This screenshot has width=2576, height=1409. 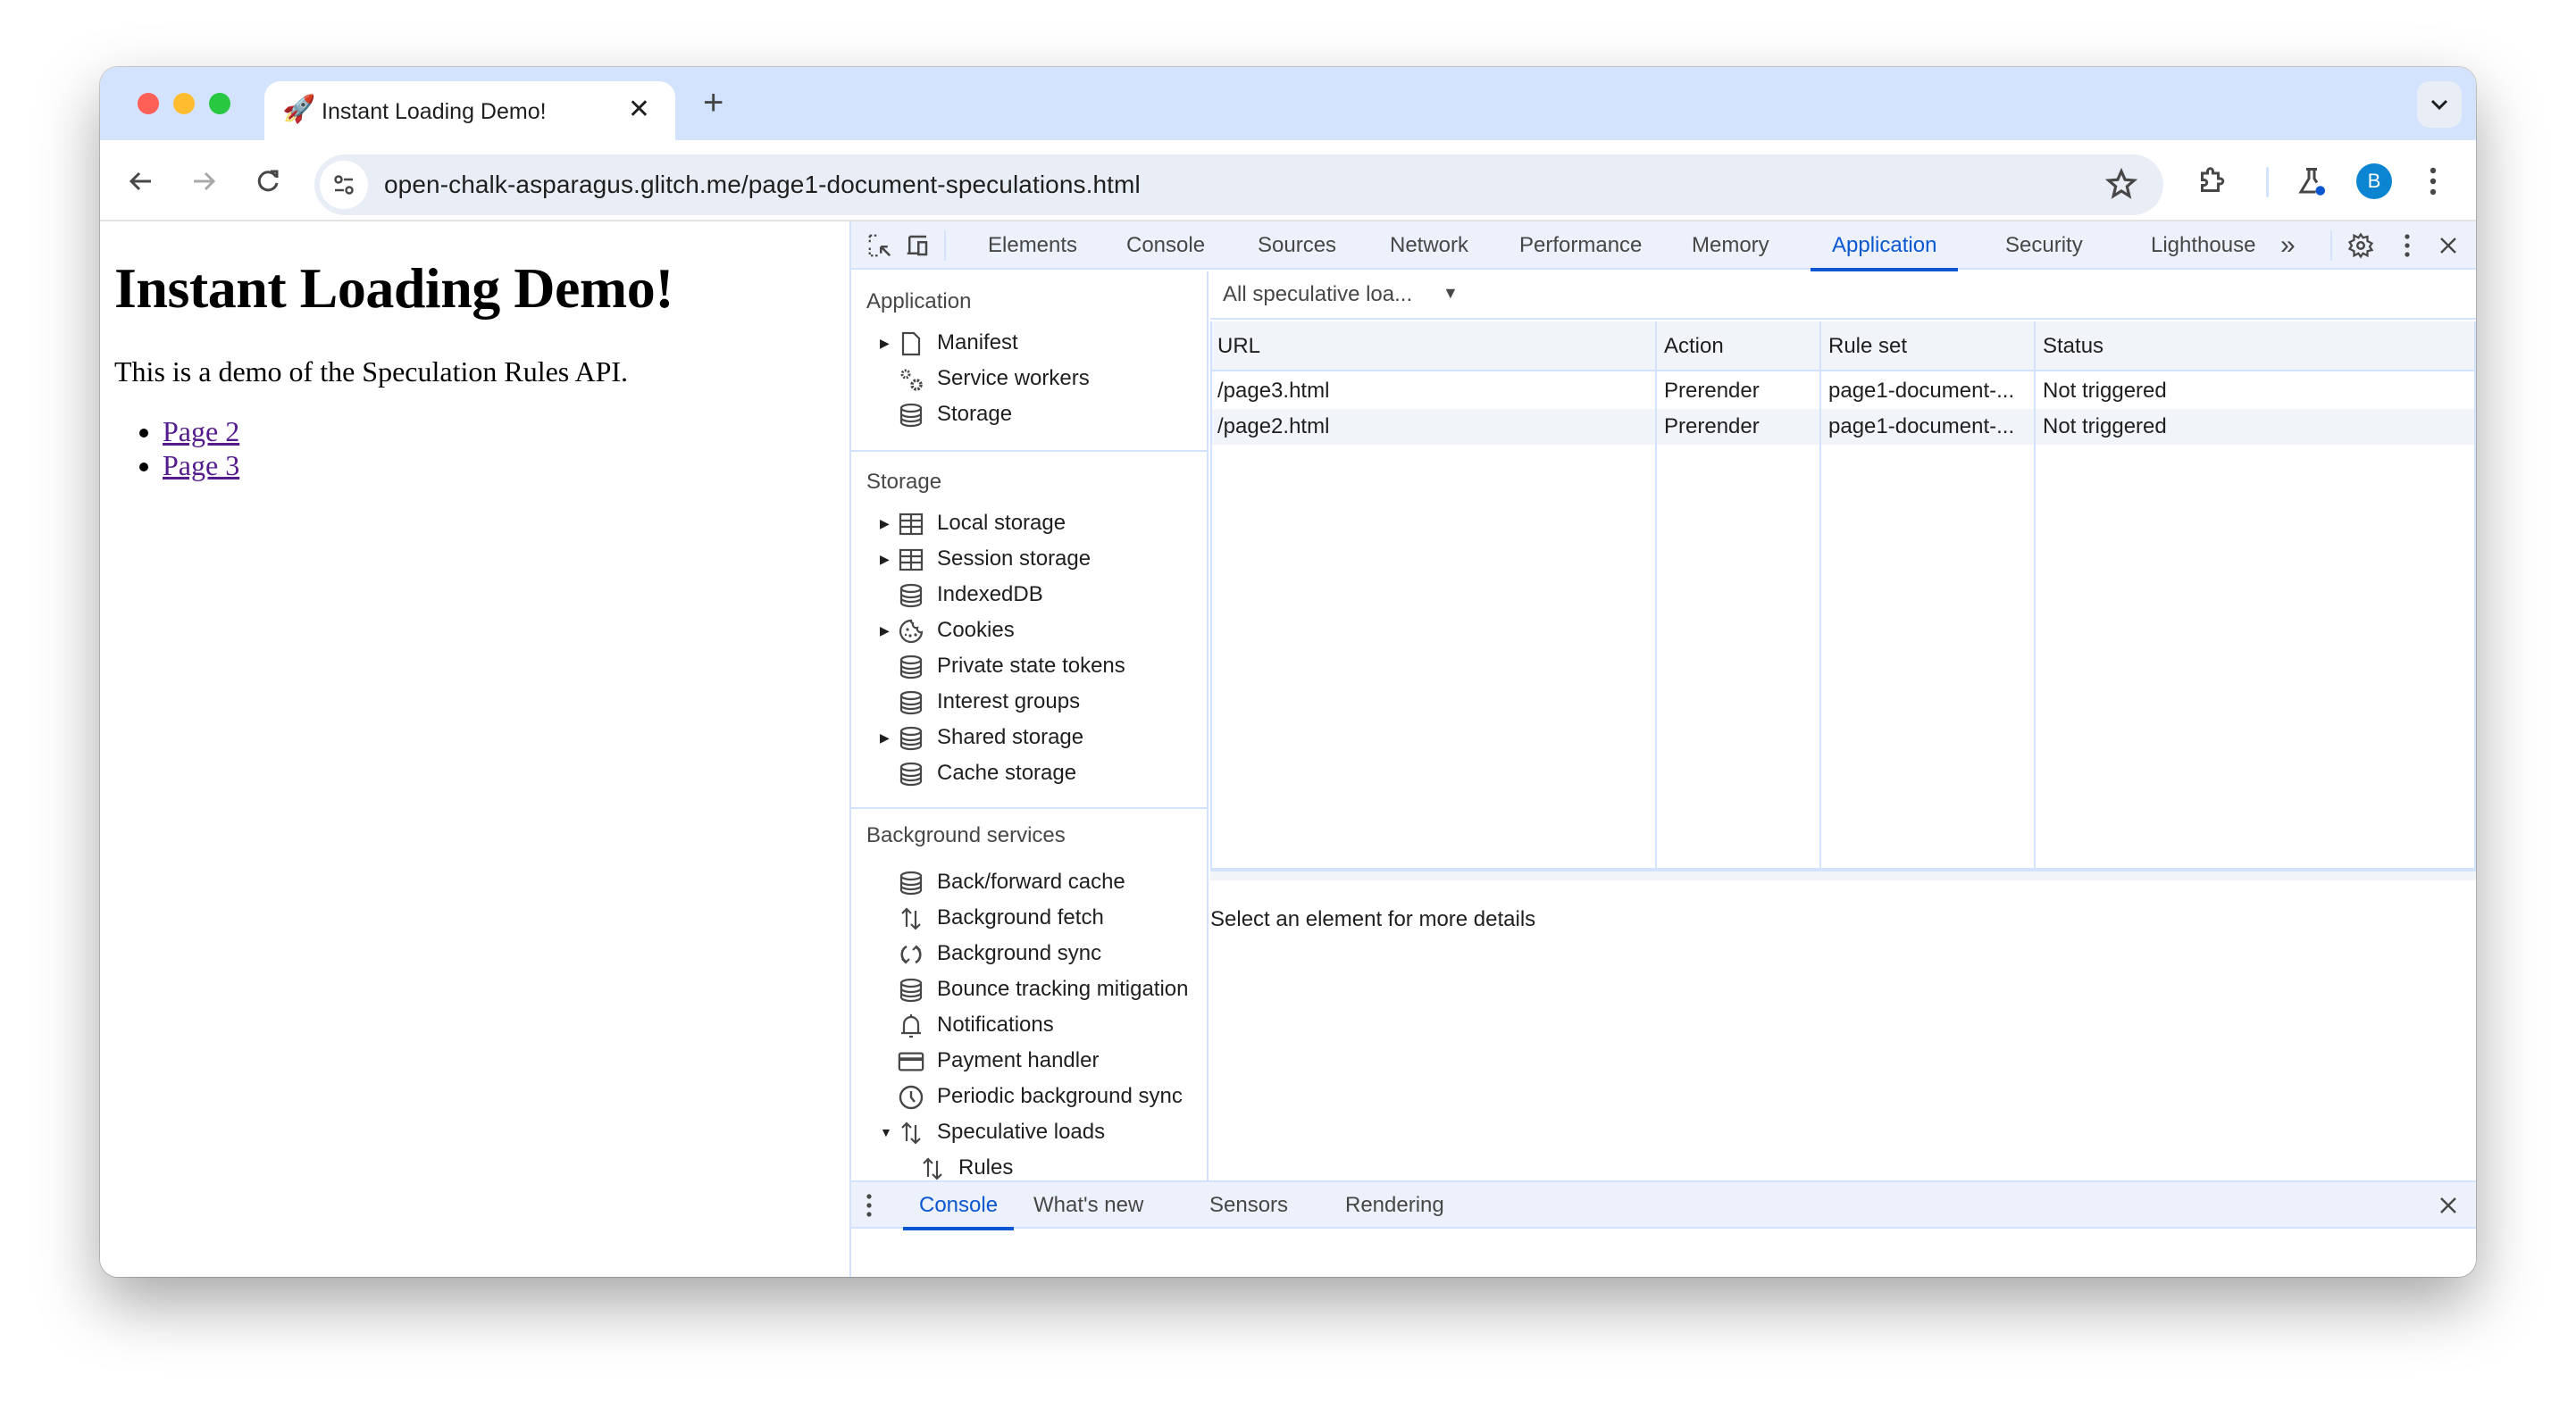 What do you see at coordinates (469, 110) in the screenshot?
I see `browser-tab-active: 🚀 Instant Loading Demo! ✕` at bounding box center [469, 110].